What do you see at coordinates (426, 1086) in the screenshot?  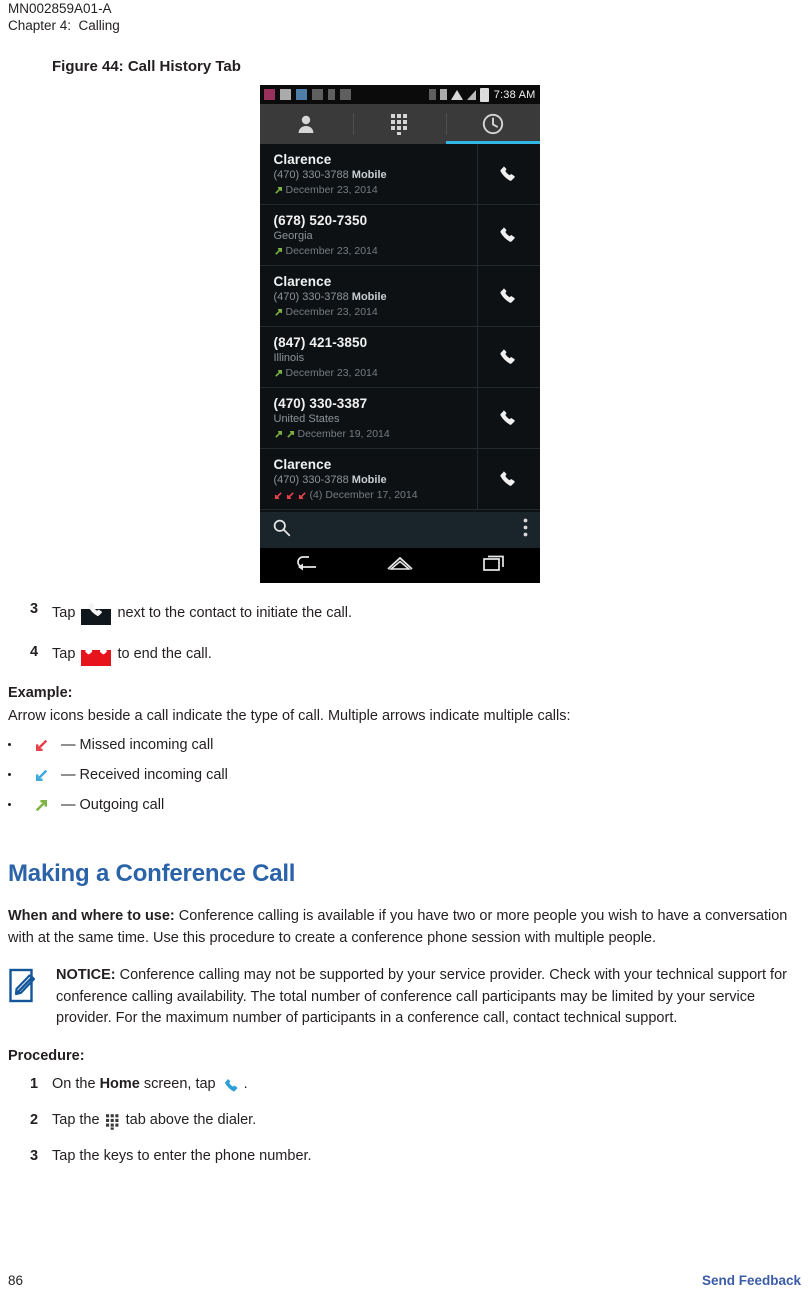 I see `step-text: On the Home screen, tap .` at bounding box center [426, 1086].